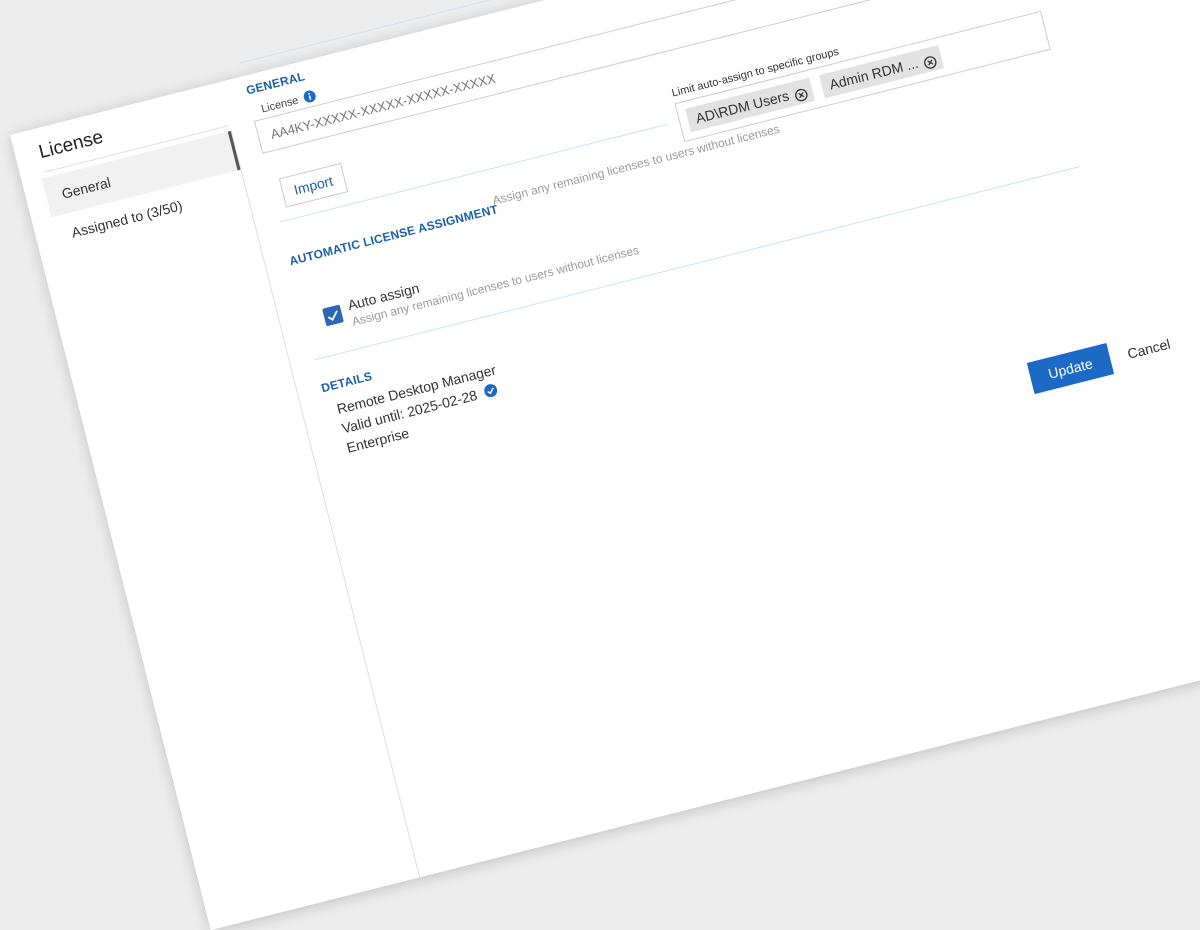 Image resolution: width=1200 pixels, height=930 pixels. What do you see at coordinates (346, 382) in the screenshot?
I see `details-section-title: DETAILS` at bounding box center [346, 382].